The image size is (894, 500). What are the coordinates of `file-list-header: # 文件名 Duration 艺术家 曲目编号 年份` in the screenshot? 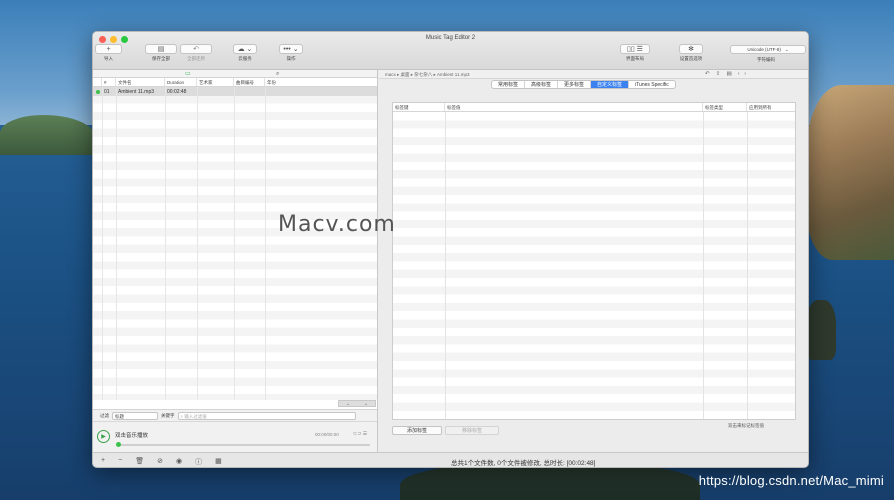 It's located at (235, 82).